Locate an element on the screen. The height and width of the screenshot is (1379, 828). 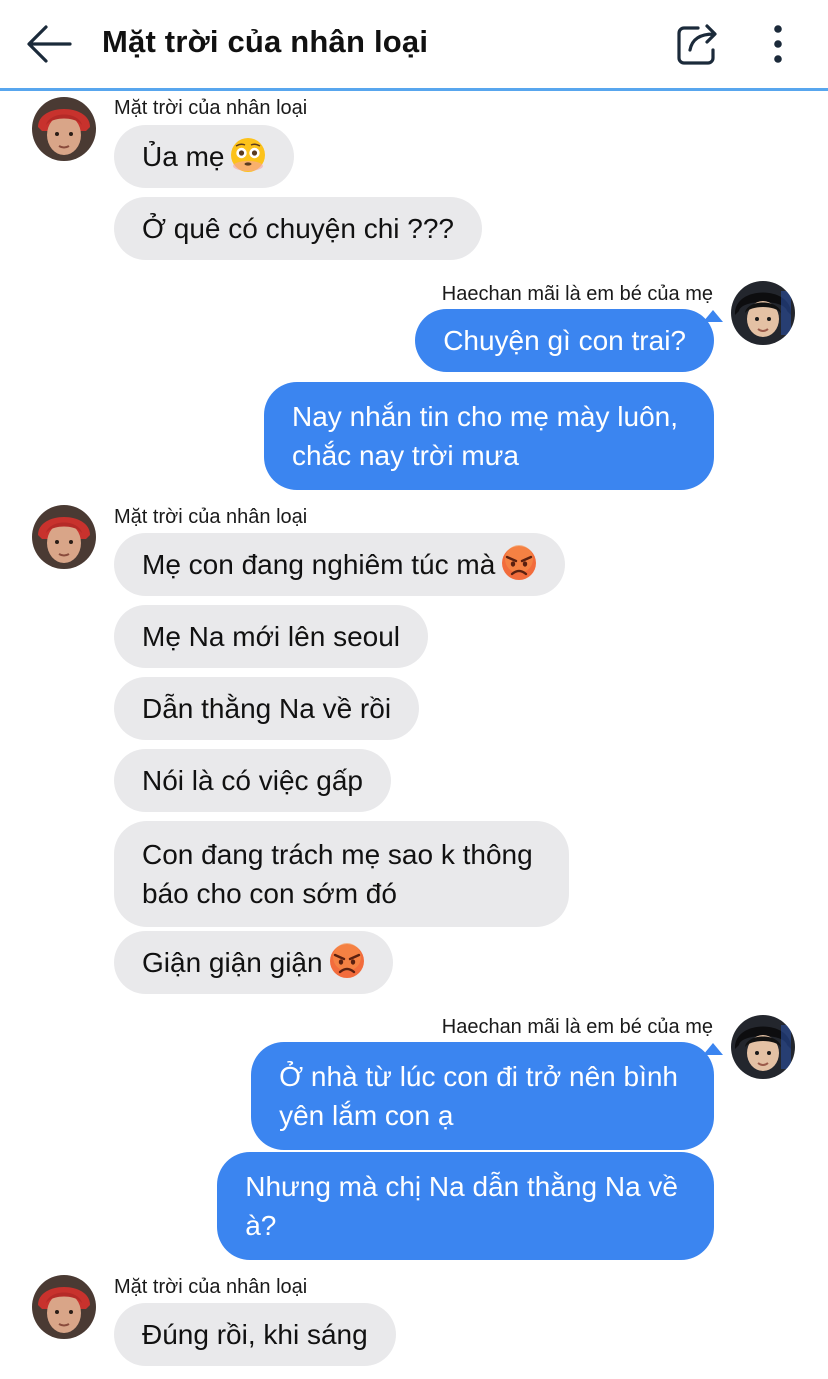
message-bubble: Ở quê có chuyện chi ??? is located at coordinates (298, 228).